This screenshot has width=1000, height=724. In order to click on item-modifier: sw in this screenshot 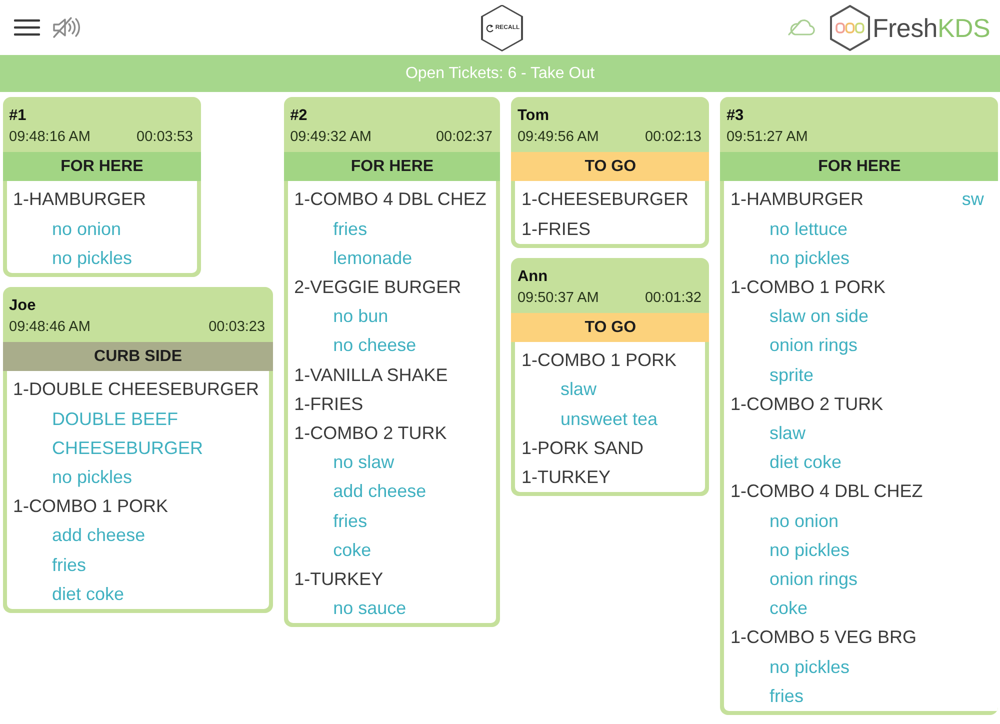, I will do `click(973, 199)`.